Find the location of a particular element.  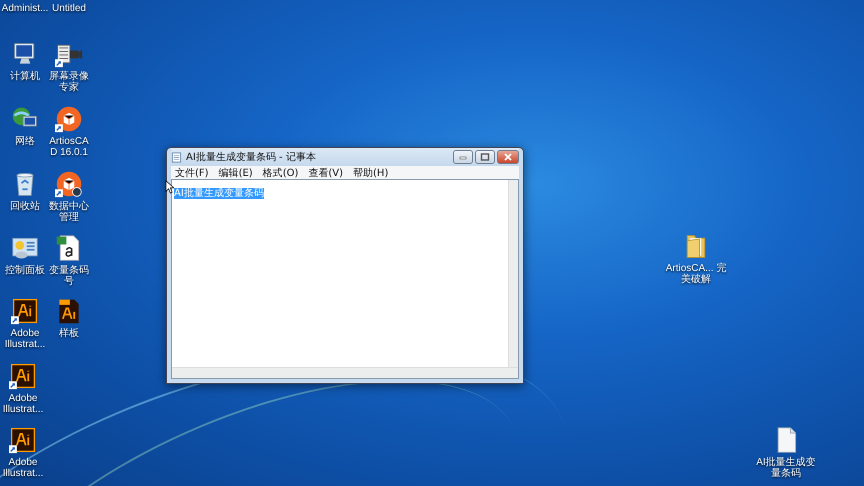

menu-item: 查看(V) is located at coordinates (326, 173).